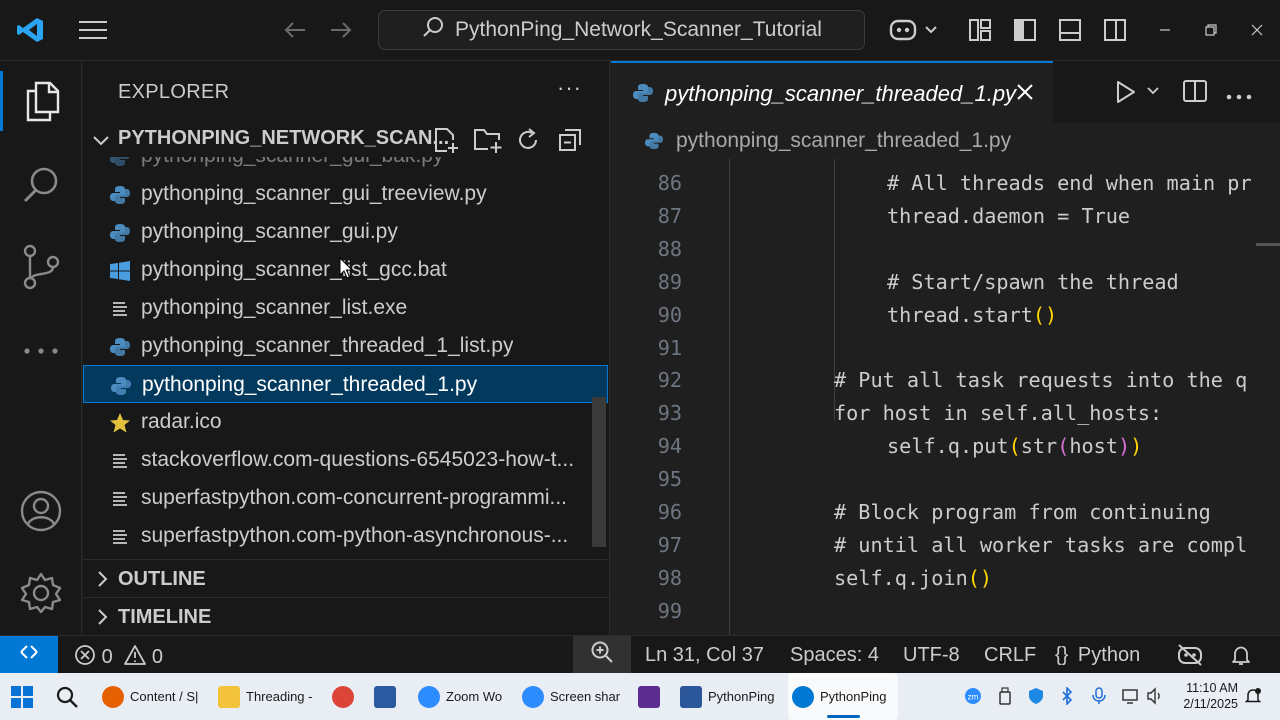 This screenshot has height=720, width=1280. What do you see at coordinates (1190, 658) in the screenshot?
I see `copilot-disabled-icon` at bounding box center [1190, 658].